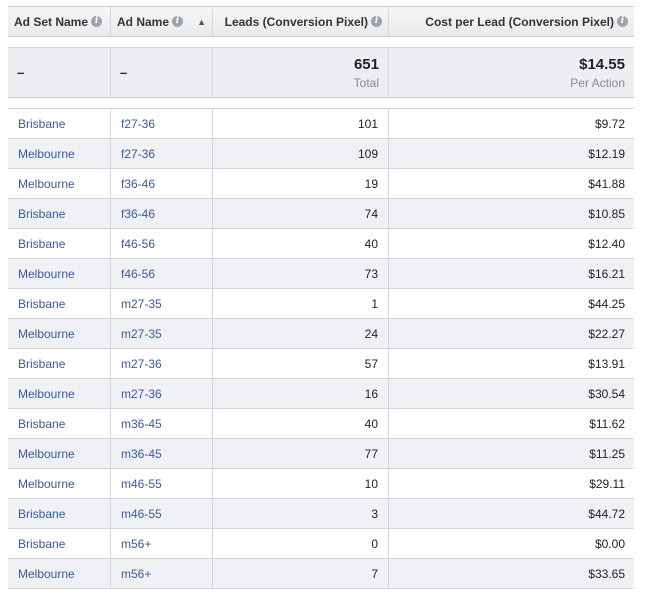 This screenshot has height=600, width=650. Describe the element at coordinates (321, 394) in the screenshot. I see `table-row: Melbourne m27-36 16 $30.54` at that location.